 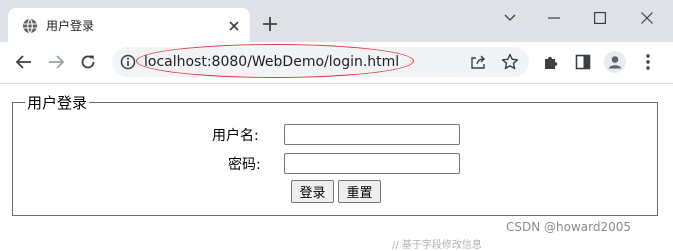 What do you see at coordinates (56, 62) in the screenshot?
I see `forward-arrow-icon` at bounding box center [56, 62].